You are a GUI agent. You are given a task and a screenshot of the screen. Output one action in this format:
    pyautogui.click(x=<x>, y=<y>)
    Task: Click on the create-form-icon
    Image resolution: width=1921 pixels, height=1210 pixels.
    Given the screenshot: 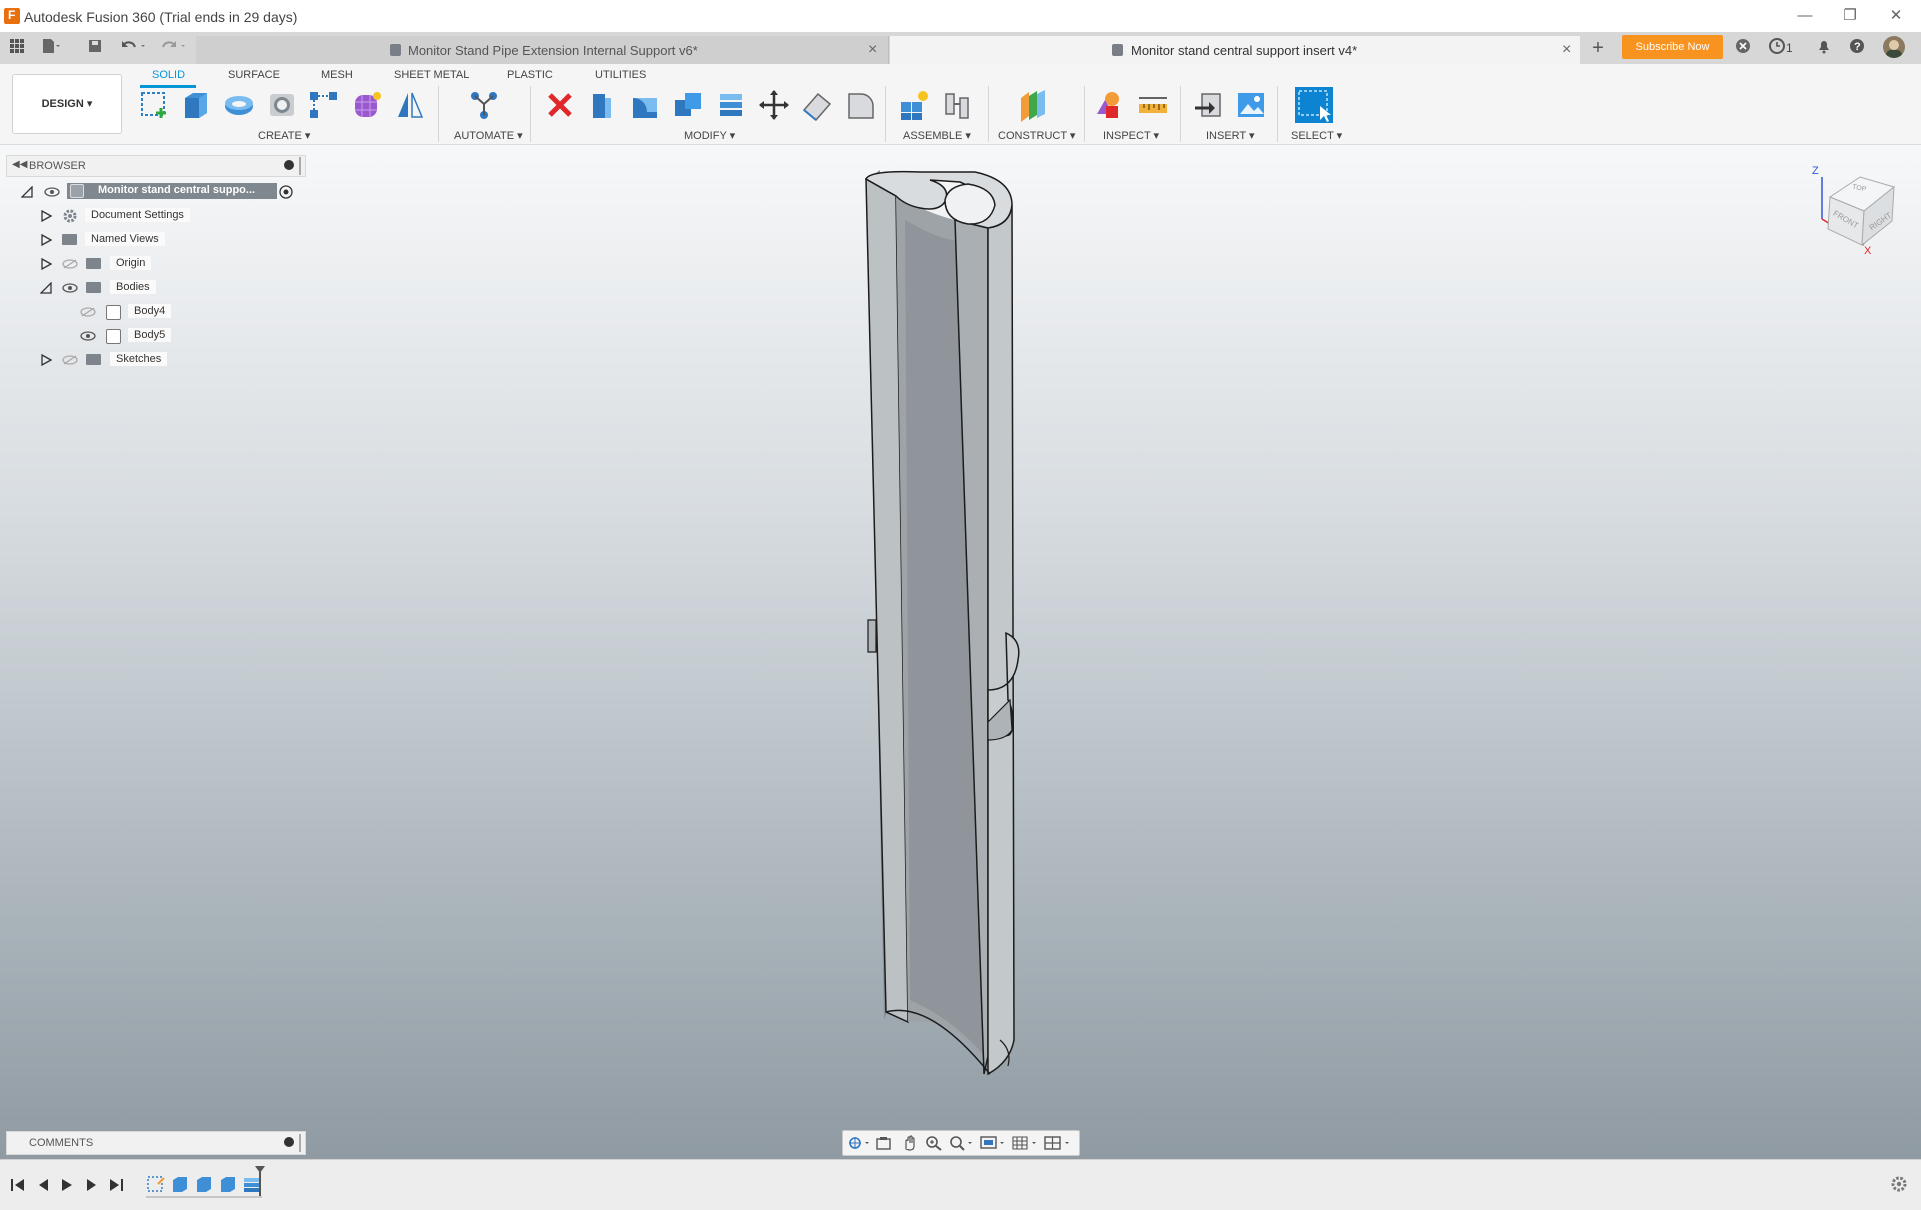 What is the action you would take?
    pyautogui.click(x=367, y=105)
    